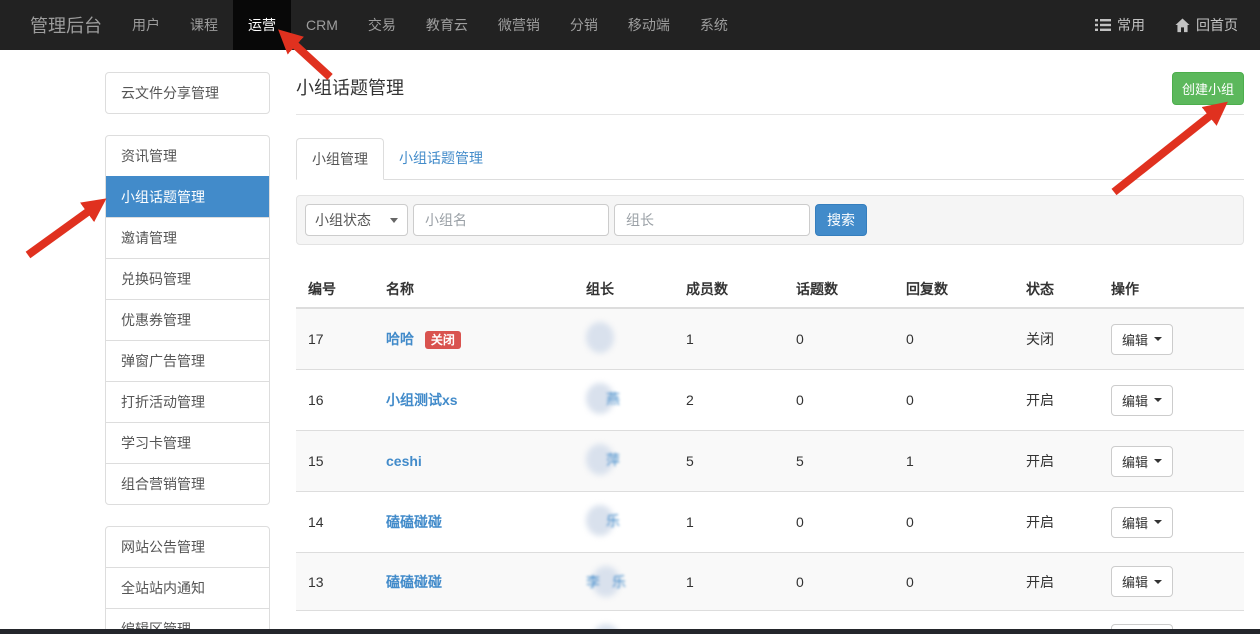 Image resolution: width=1260 pixels, height=634 pixels. What do you see at coordinates (187, 547) in the screenshot?
I see `sidebar-item-2-0: 网站公告管理` at bounding box center [187, 547].